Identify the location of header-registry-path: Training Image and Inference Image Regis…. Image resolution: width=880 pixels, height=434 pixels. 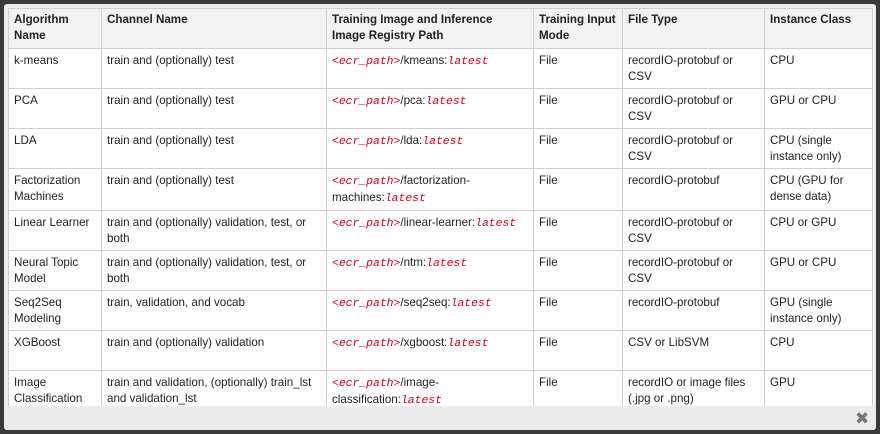
(430, 28).